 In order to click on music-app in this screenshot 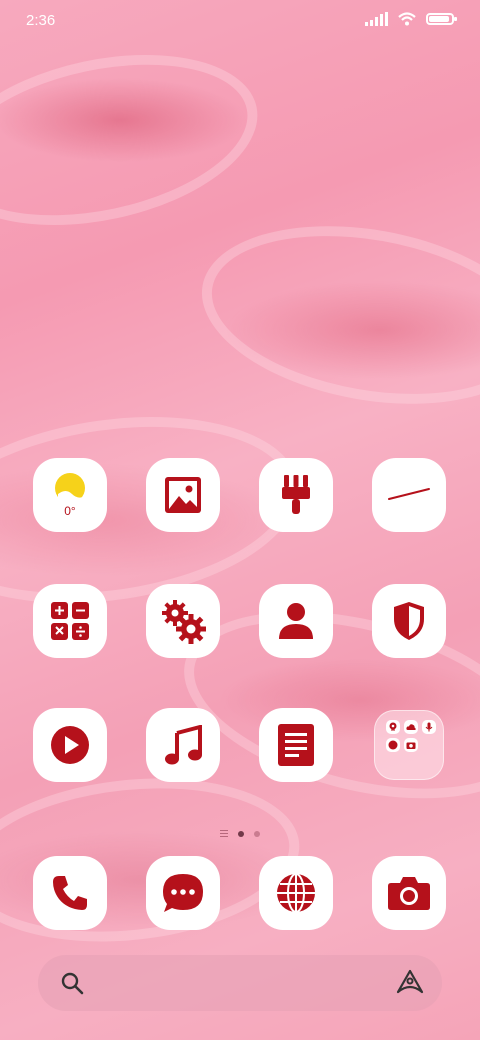, I will do `click(183, 745)`.